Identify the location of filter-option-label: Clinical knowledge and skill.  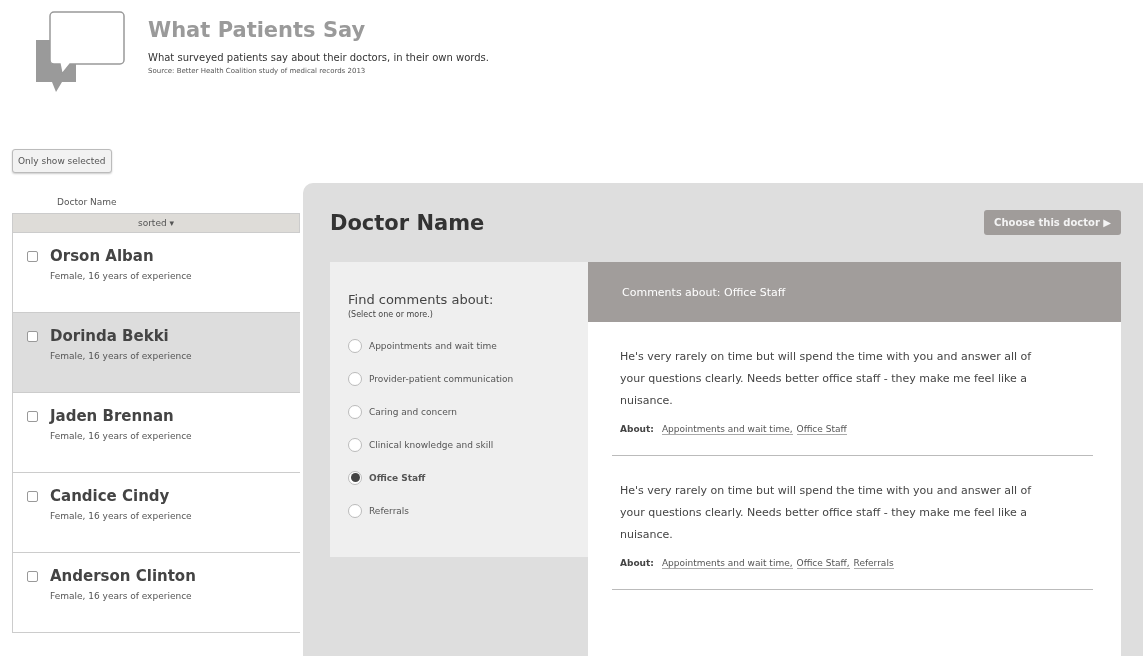
(431, 444).